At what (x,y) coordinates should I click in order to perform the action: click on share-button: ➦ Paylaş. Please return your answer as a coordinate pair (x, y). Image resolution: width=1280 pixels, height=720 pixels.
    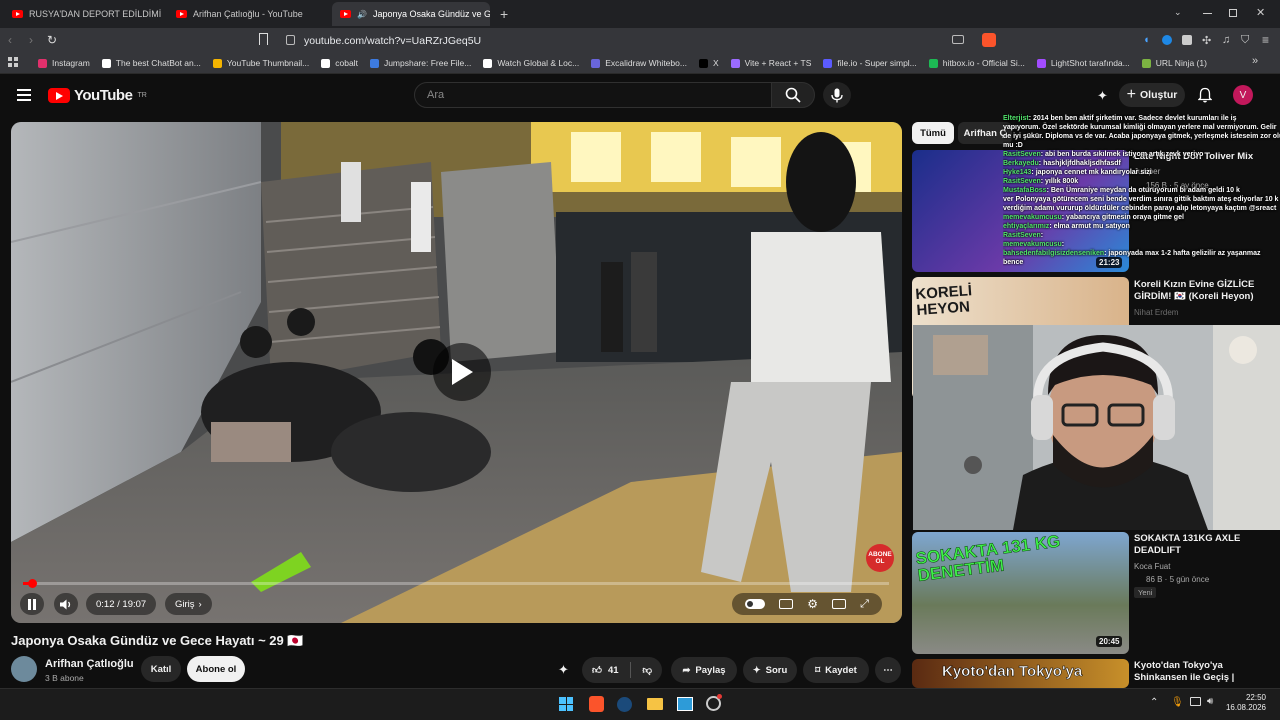
    Looking at the image, I should click on (704, 670).